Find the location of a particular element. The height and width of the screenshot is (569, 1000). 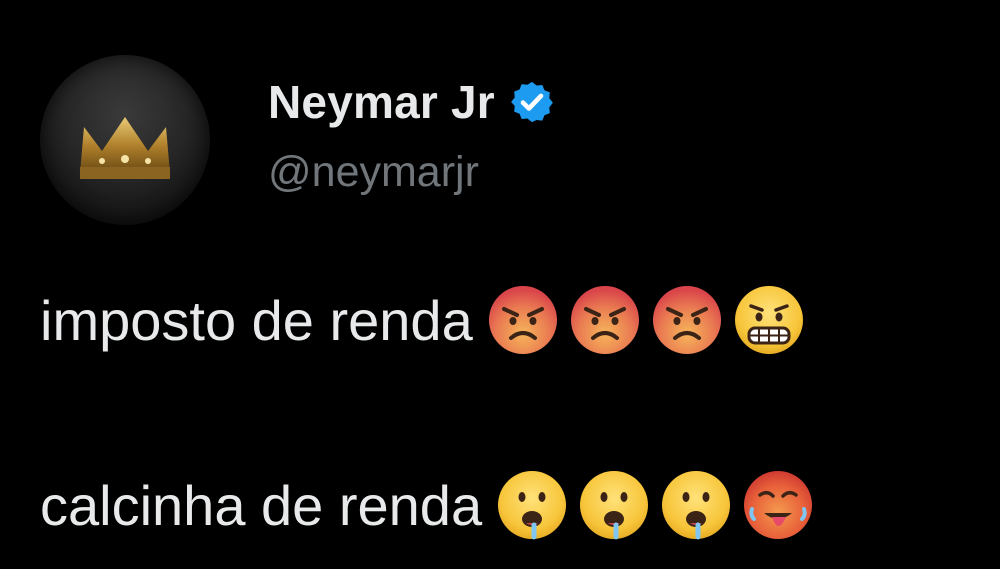

author-name-row: Neymar Jr is located at coordinates (411, 102).